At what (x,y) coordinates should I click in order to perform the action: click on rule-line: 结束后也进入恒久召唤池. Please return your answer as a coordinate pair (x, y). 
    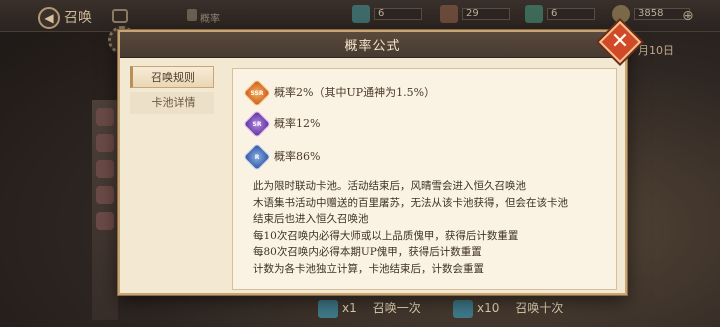
    Looking at the image, I should click on (311, 219).